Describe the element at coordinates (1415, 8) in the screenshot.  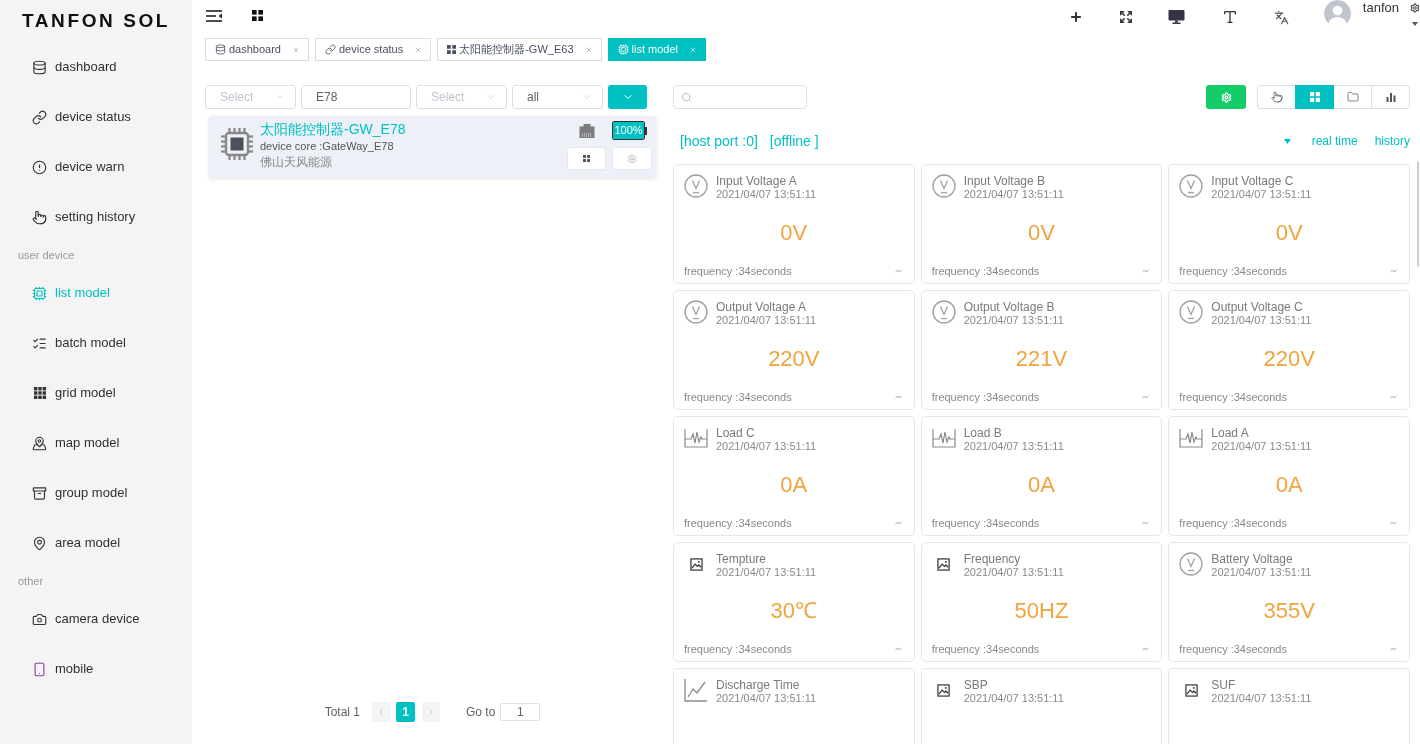
I see `settings-icon` at that location.